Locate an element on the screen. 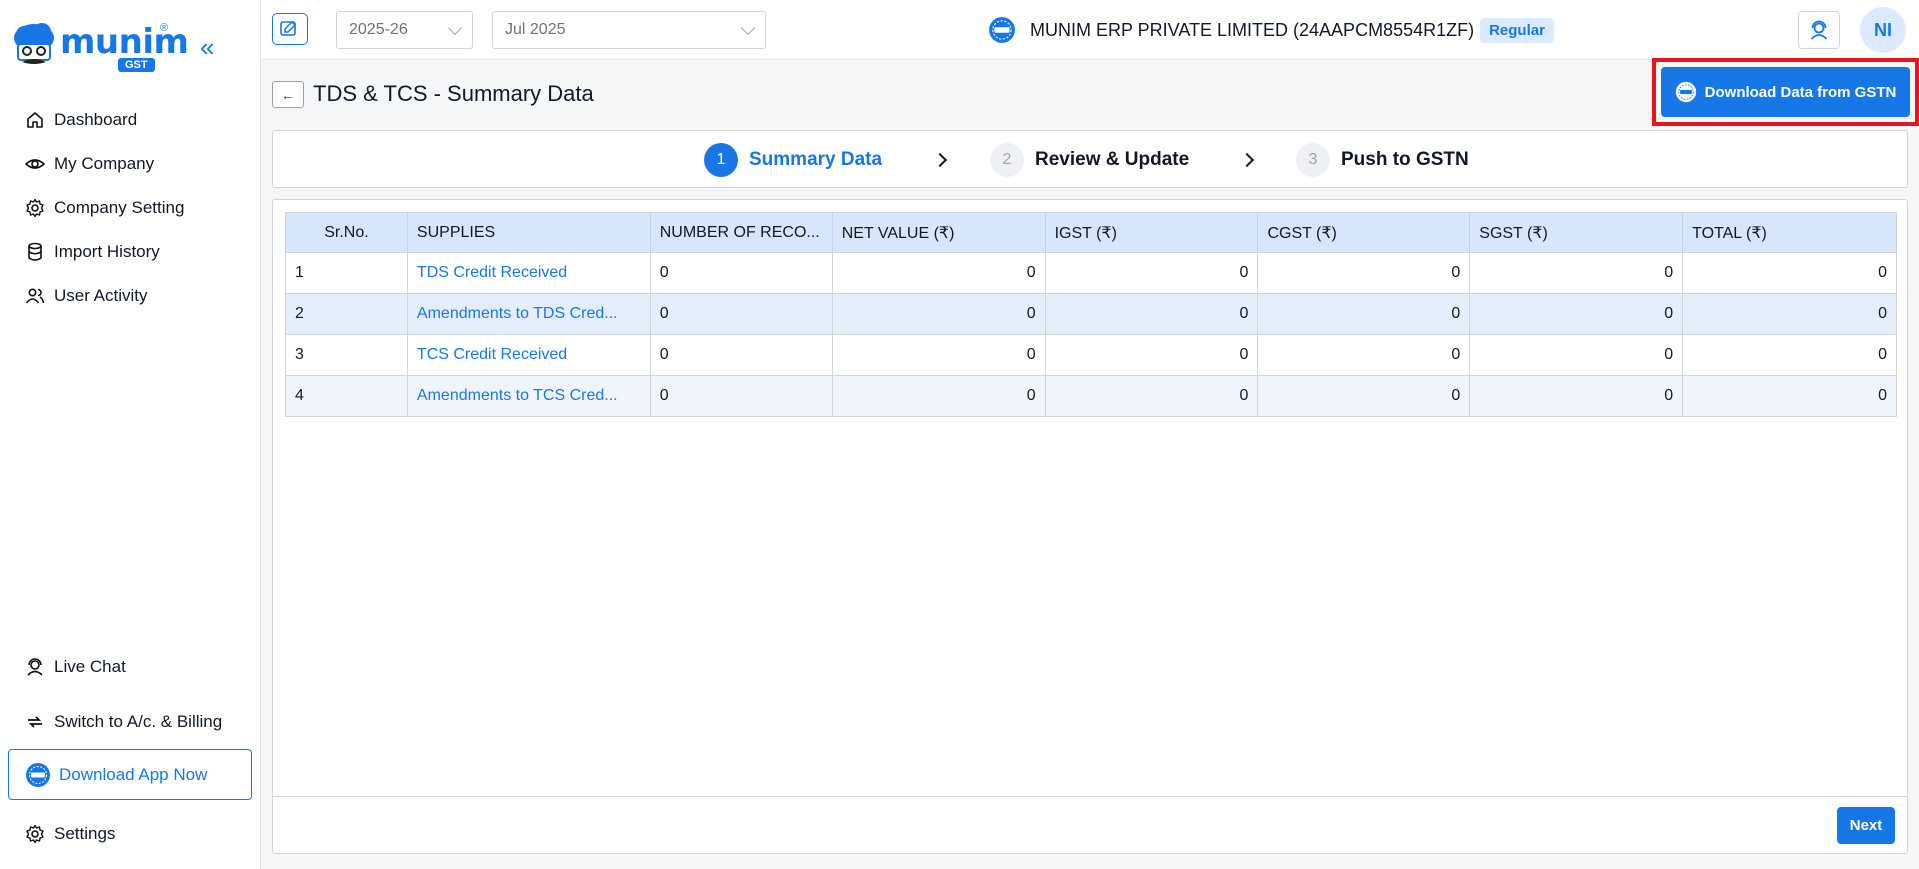 Image resolution: width=1919 pixels, height=869 pixels. financial-year-value: 2025-26 is located at coordinates (378, 29).